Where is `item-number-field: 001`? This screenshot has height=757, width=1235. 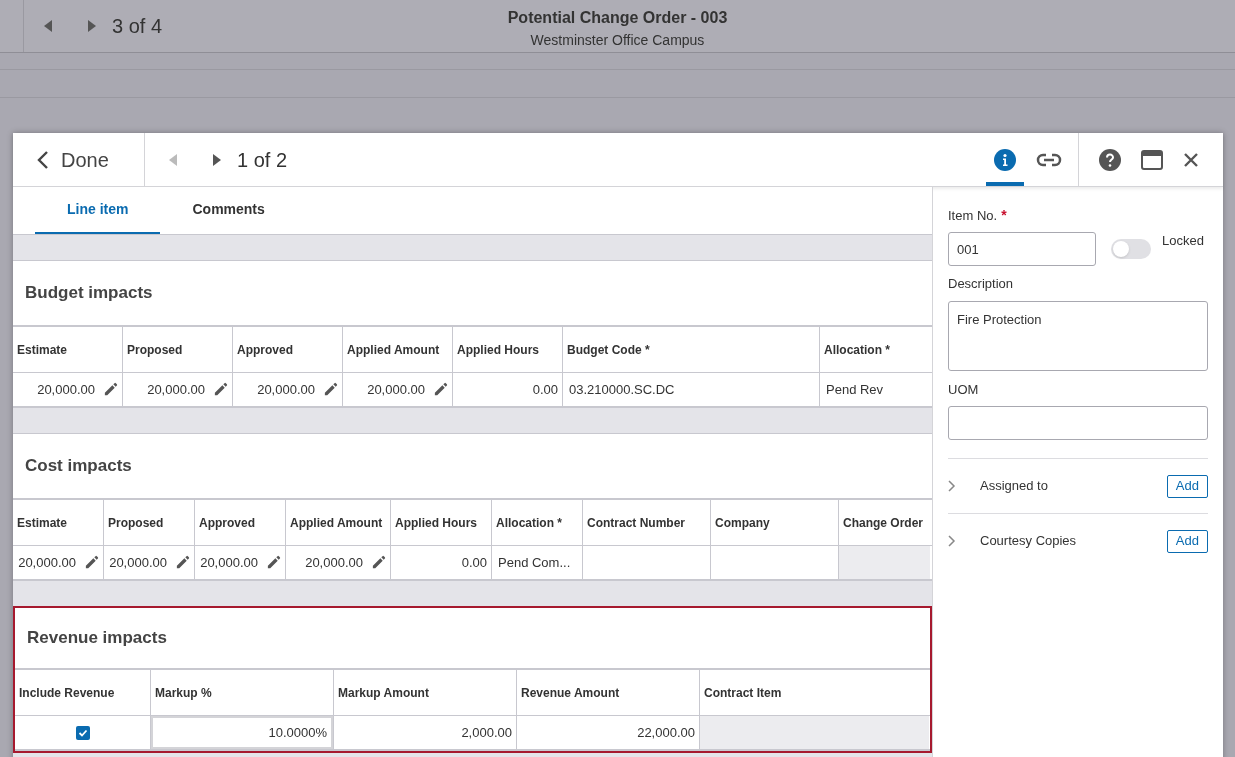
item-number-field: 001 is located at coordinates (1022, 249).